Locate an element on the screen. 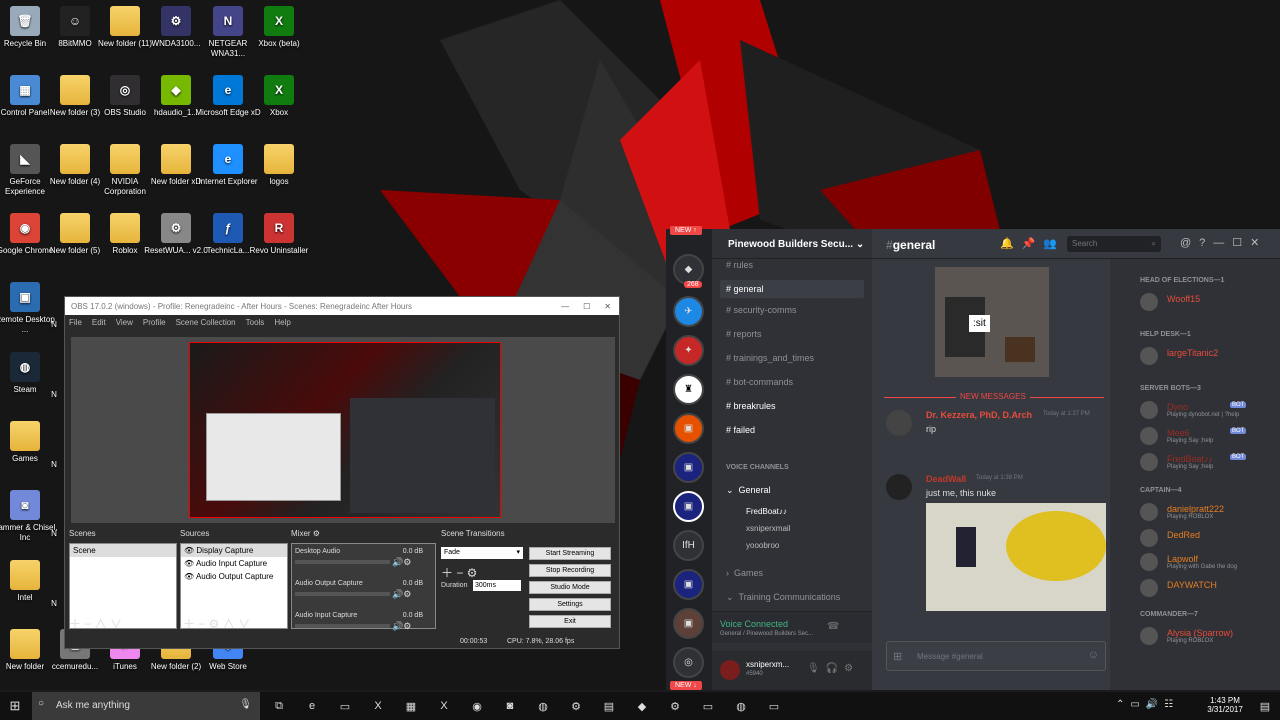  channel-bot-commands: # bot-commands is located at coordinates (759, 382).